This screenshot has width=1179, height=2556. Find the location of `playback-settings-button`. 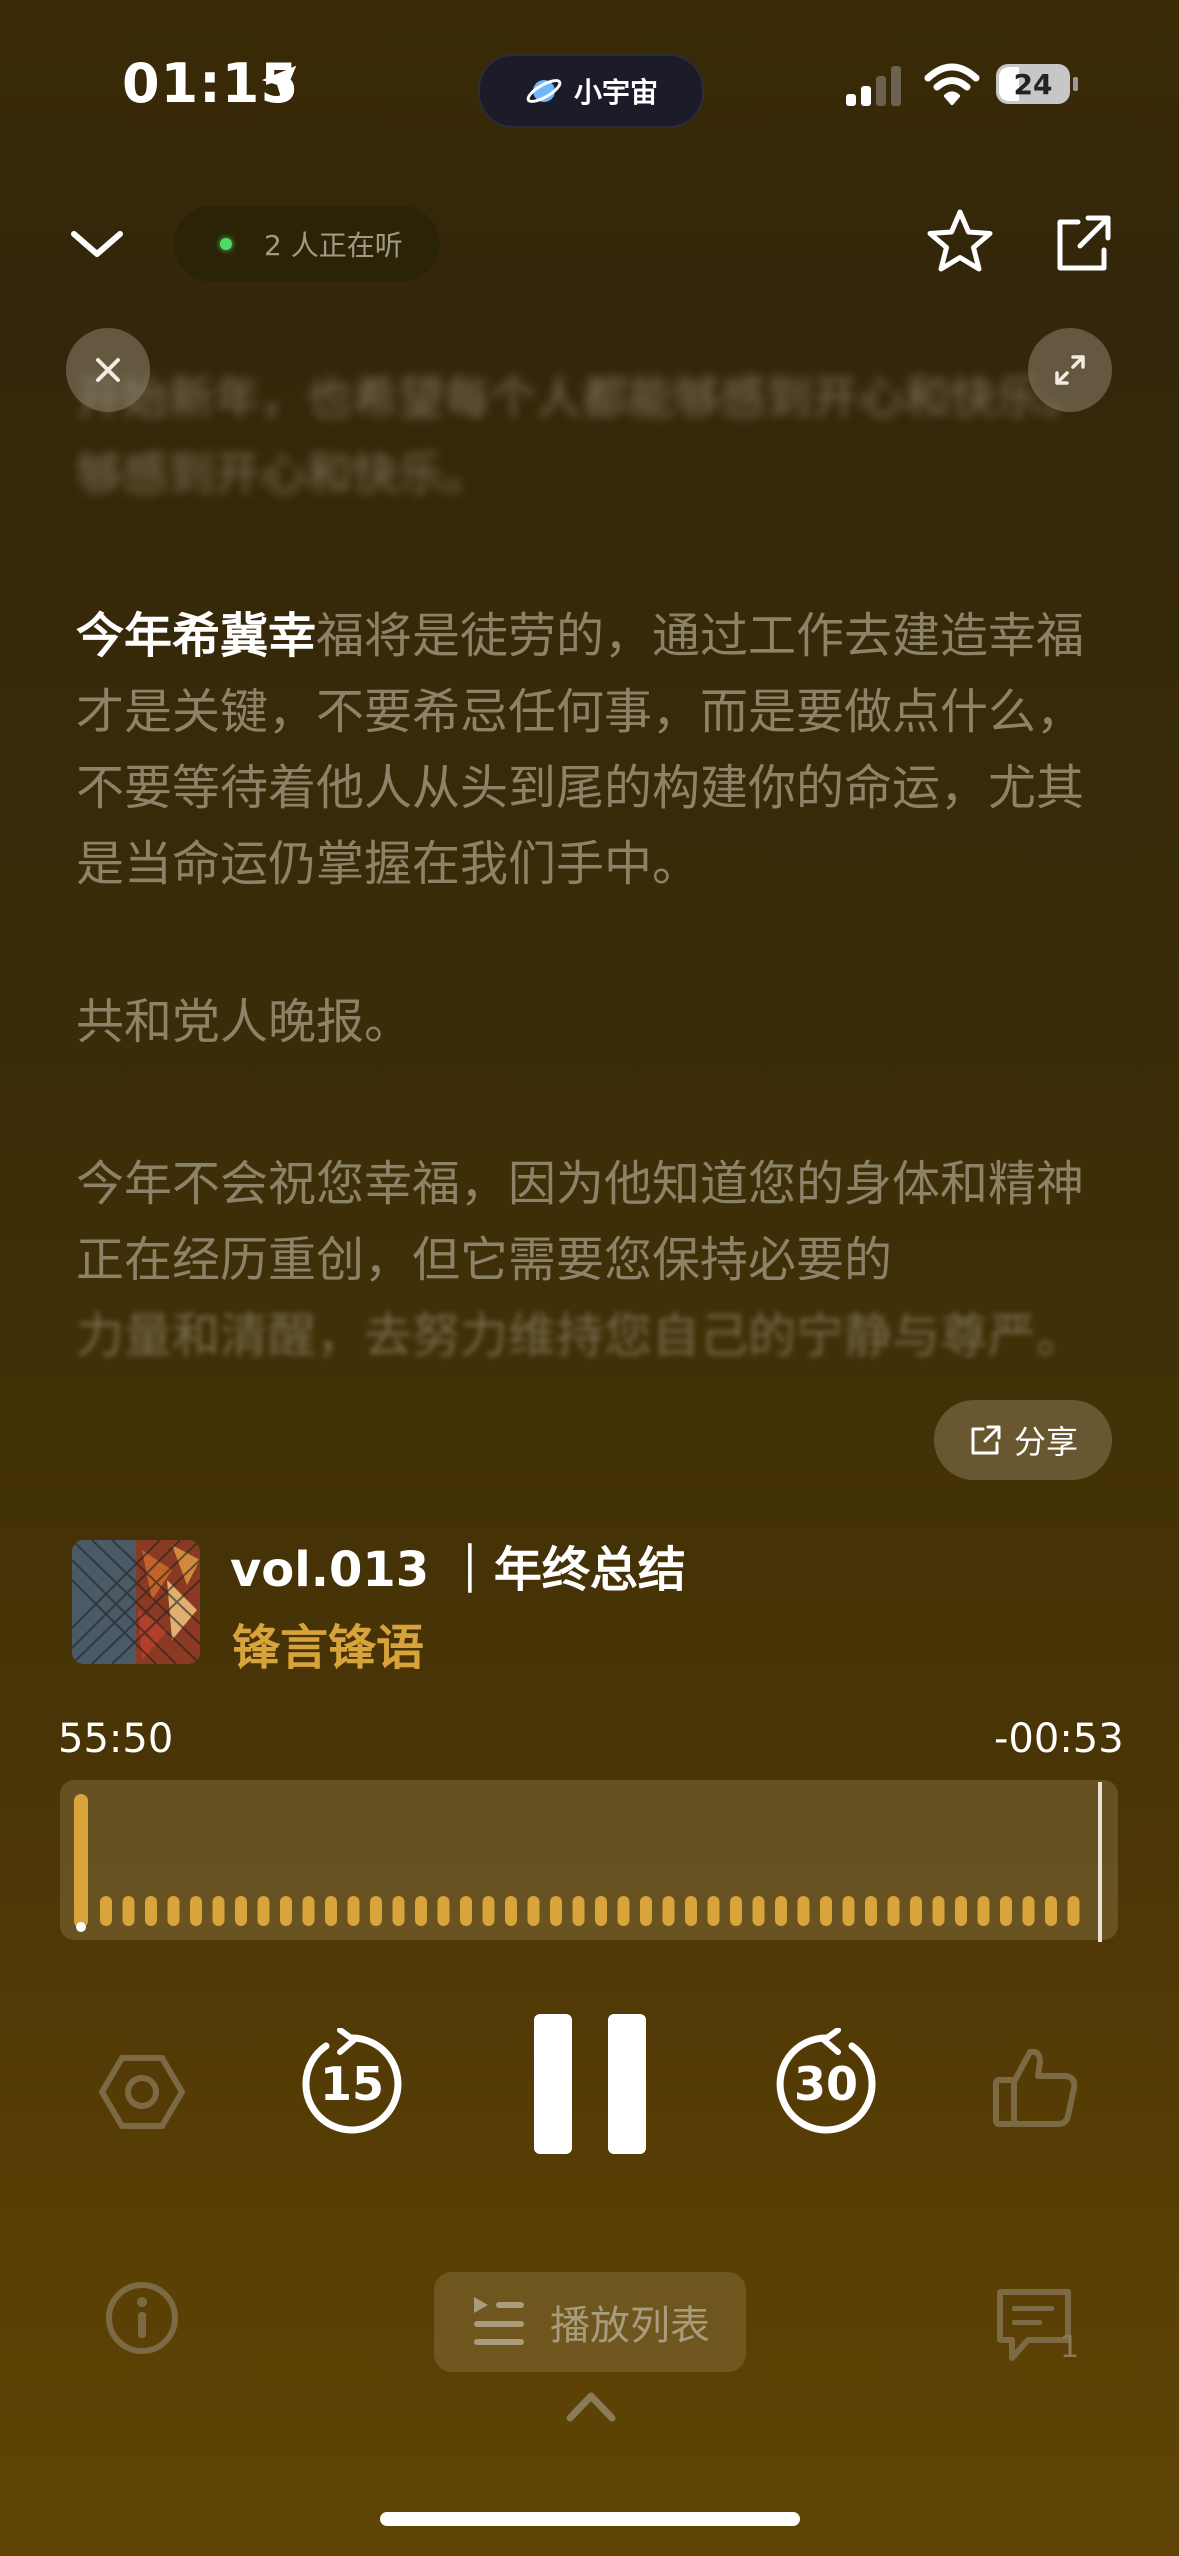

playback-settings-button is located at coordinates (142, 2092).